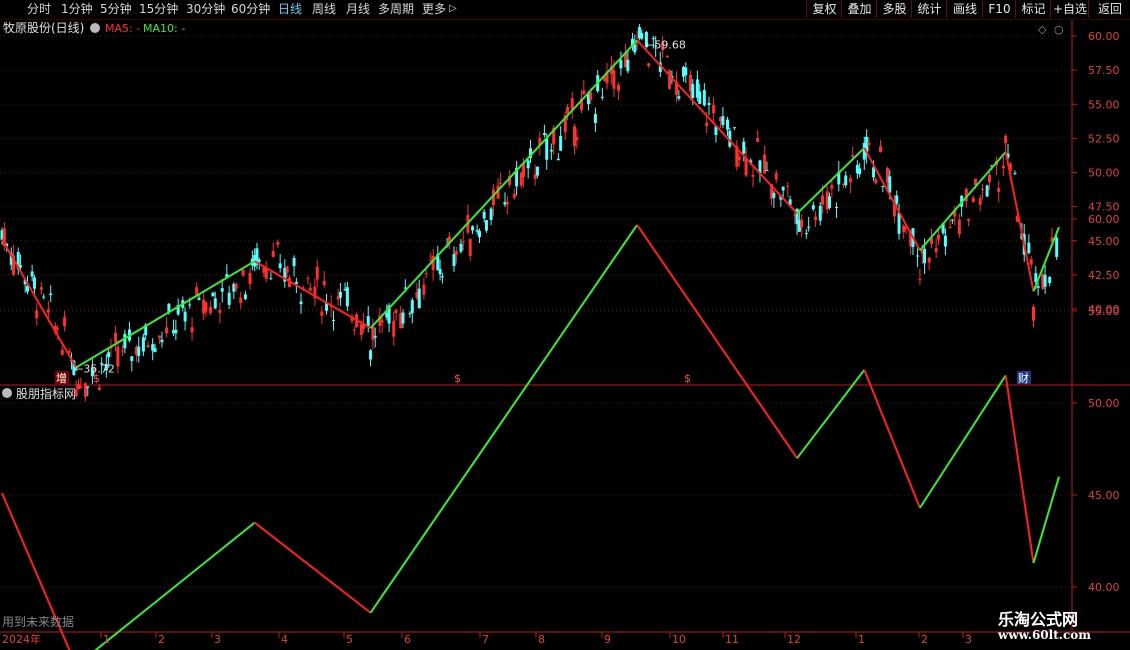 The image size is (1130, 650). Describe the element at coordinates (1104, 70) in the screenshot. I see `y-tick-label-main: 57.50` at that location.